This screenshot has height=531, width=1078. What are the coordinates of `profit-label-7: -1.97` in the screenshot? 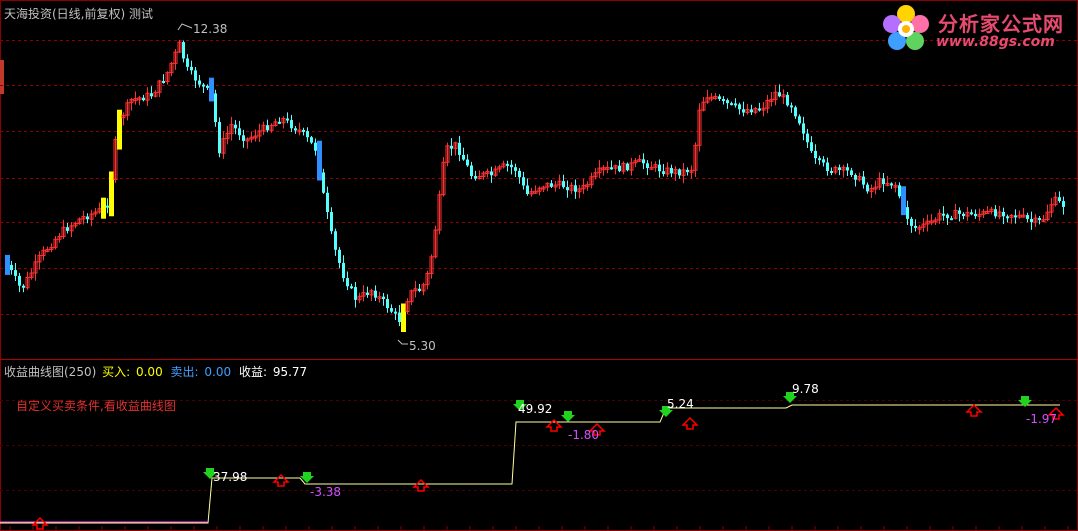 It's located at (1042, 419).